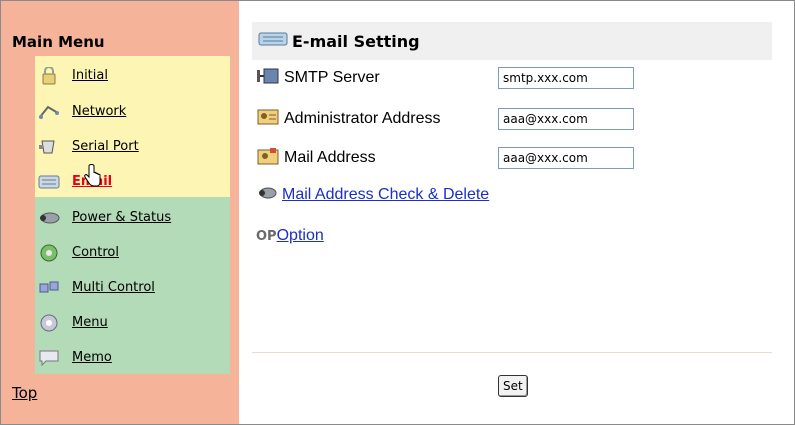 The width and height of the screenshot is (795, 425). What do you see at coordinates (99, 111) in the screenshot?
I see `sidebar-item-label: Network` at bounding box center [99, 111].